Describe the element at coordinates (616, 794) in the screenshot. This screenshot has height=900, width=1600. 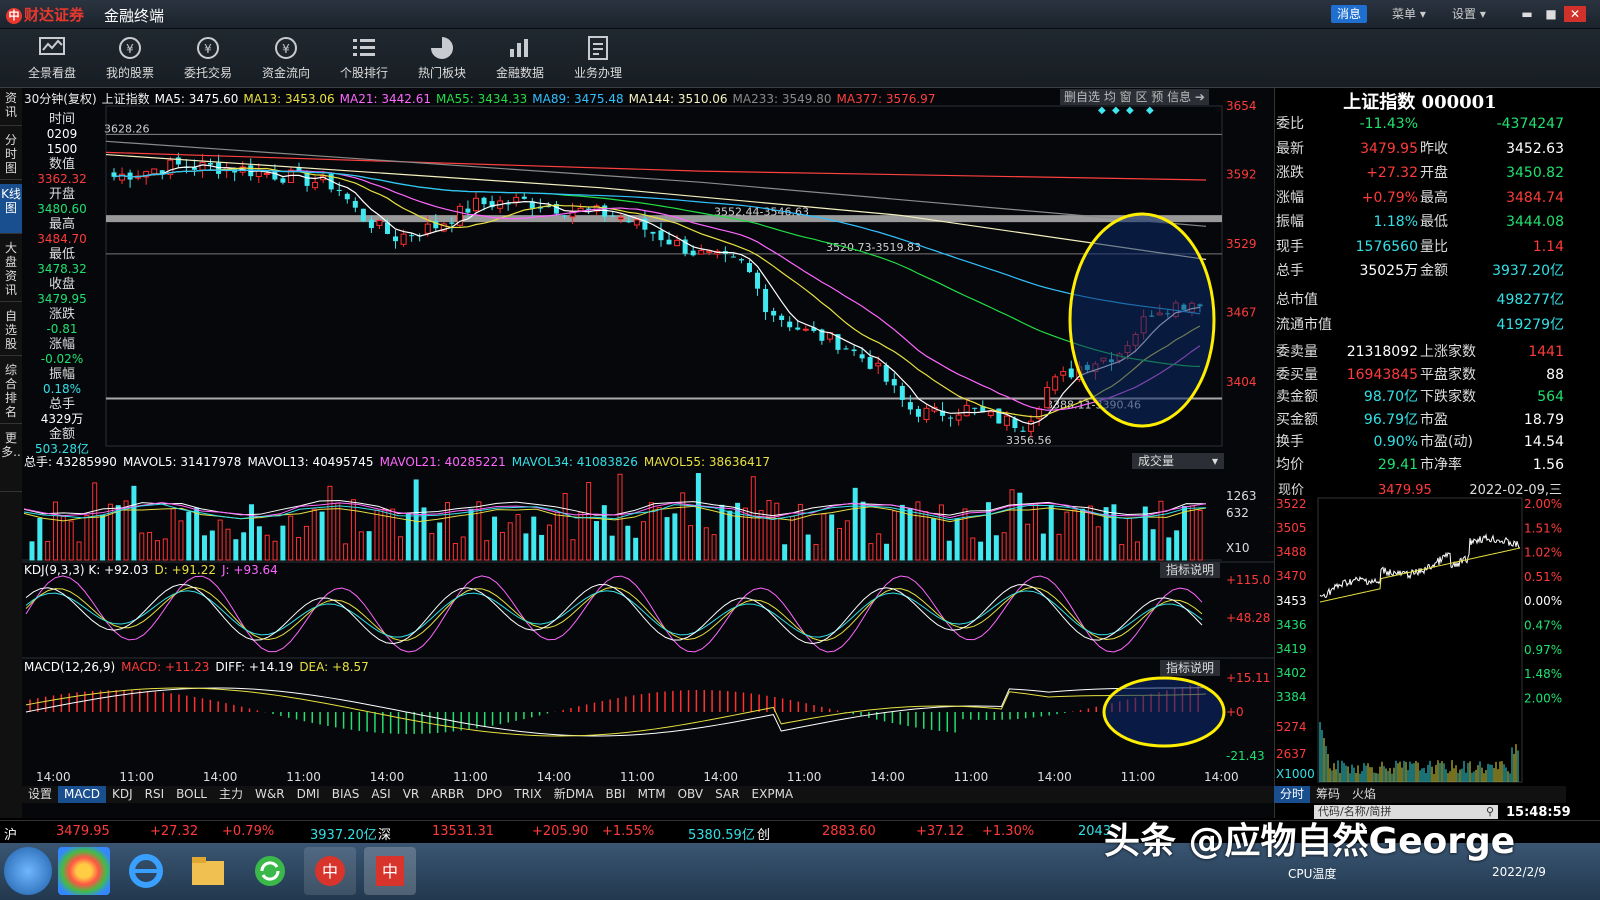
I see `indicator-tab: BBI` at that location.